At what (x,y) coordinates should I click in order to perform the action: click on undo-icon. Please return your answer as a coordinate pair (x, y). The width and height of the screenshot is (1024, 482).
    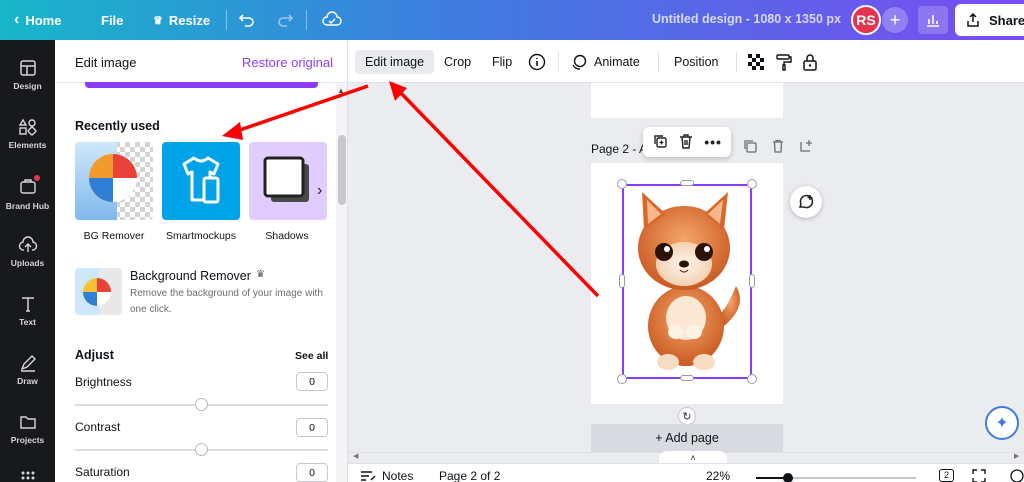
    Looking at the image, I should click on (246, 20).